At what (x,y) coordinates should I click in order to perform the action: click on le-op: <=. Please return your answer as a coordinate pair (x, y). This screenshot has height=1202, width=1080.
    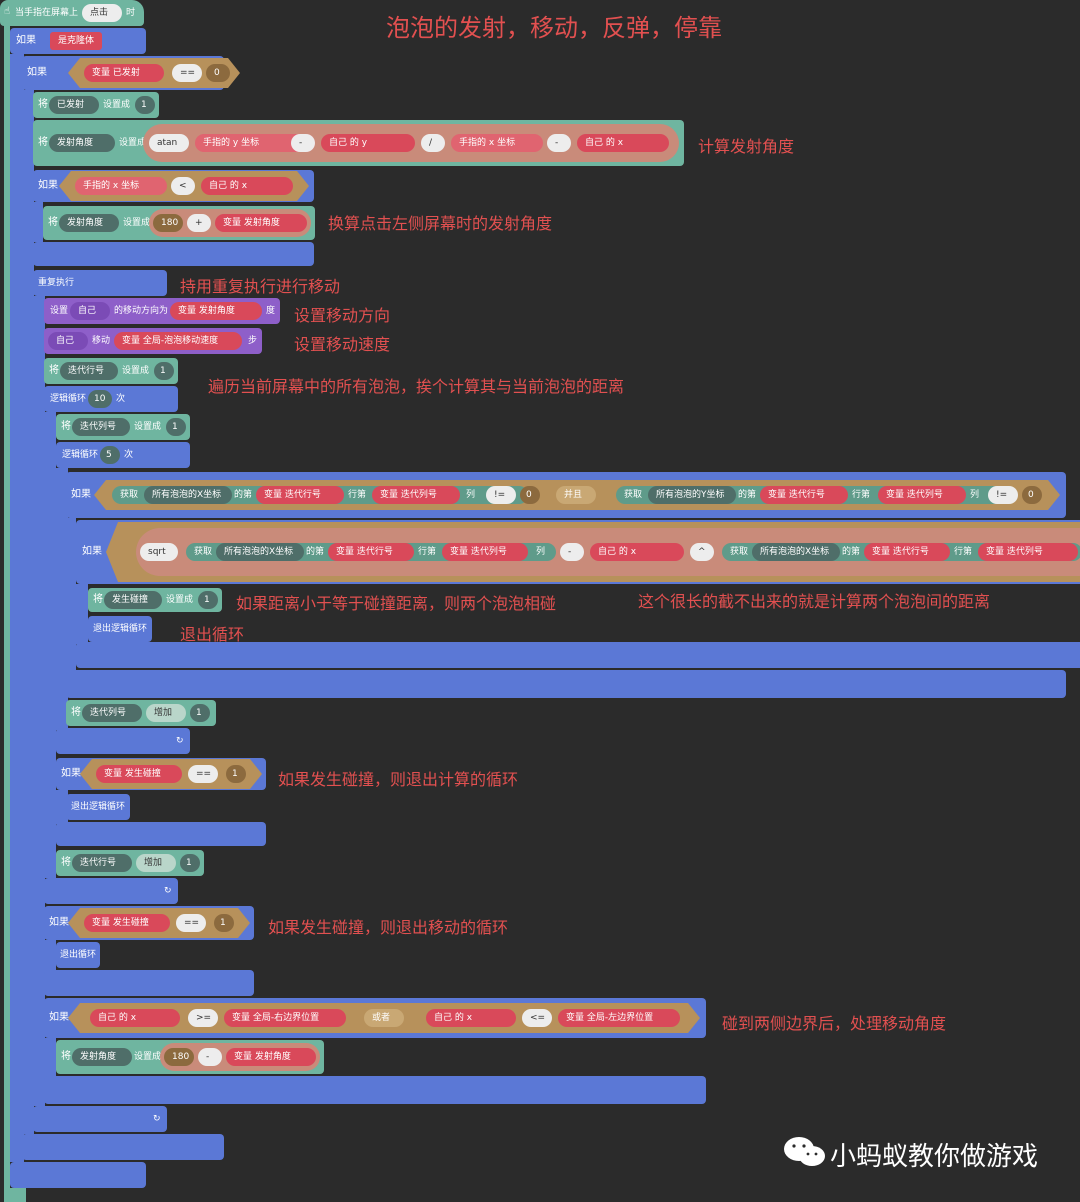
    Looking at the image, I should click on (537, 1018).